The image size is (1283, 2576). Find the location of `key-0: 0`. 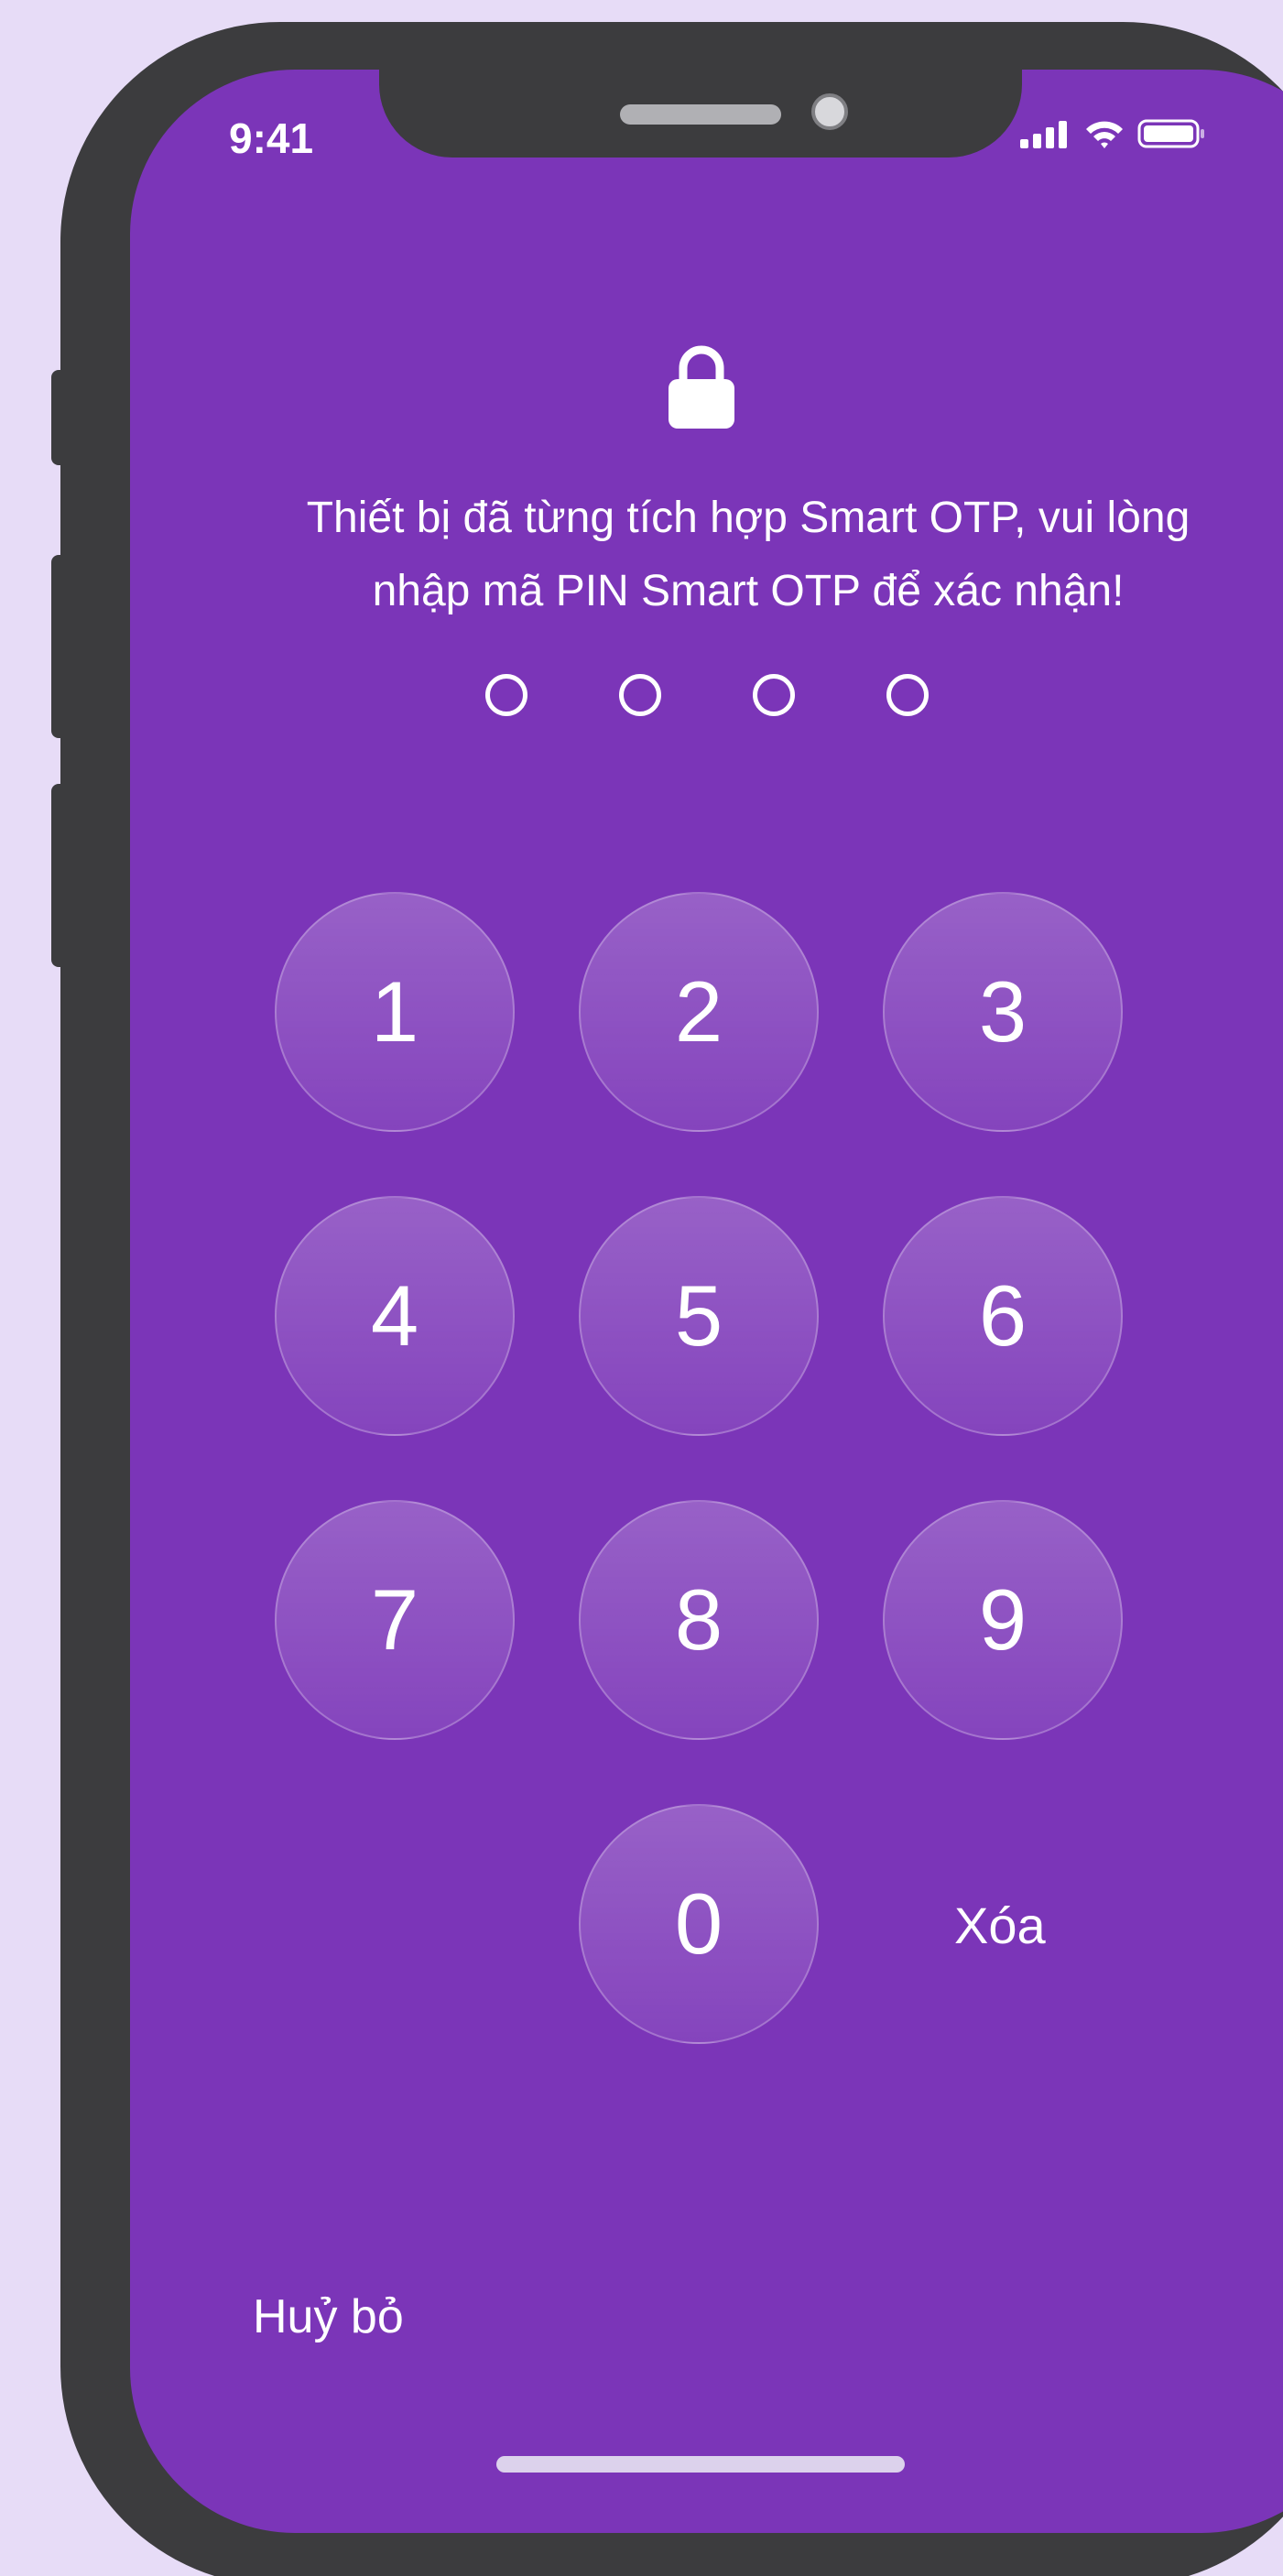

key-0: 0 is located at coordinates (699, 1924).